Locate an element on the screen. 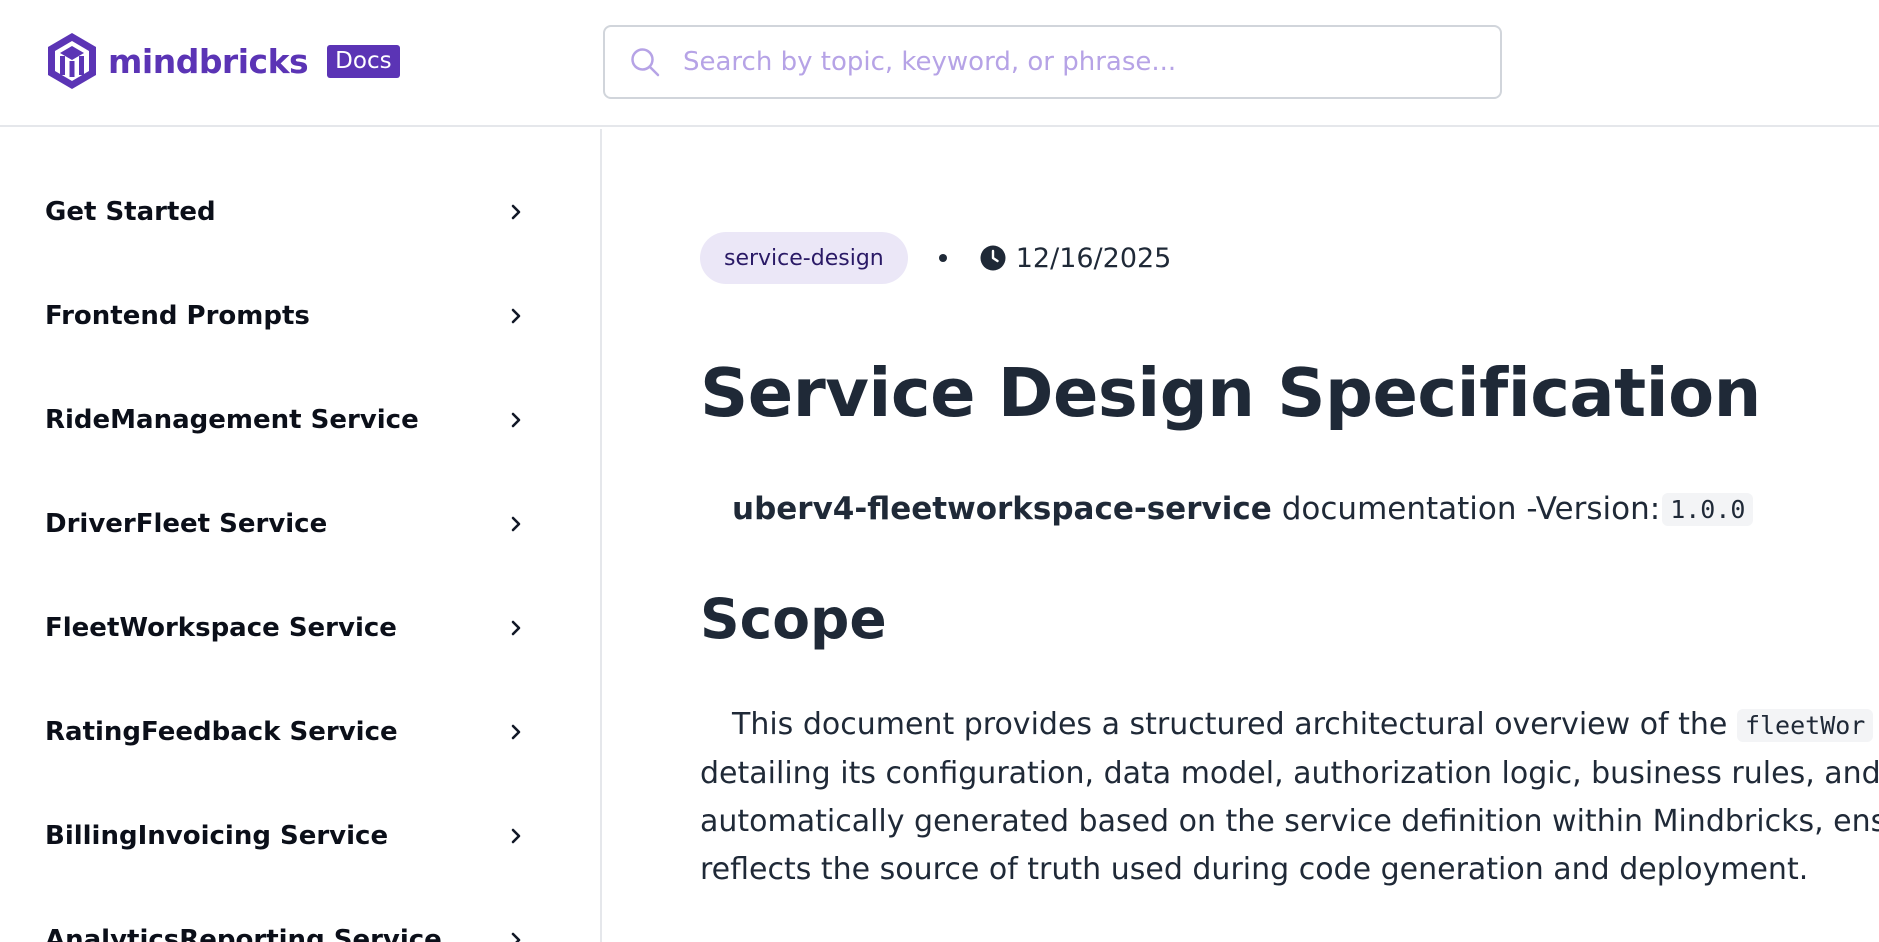 The height and width of the screenshot is (942, 1879). clock-icon is located at coordinates (993, 258).